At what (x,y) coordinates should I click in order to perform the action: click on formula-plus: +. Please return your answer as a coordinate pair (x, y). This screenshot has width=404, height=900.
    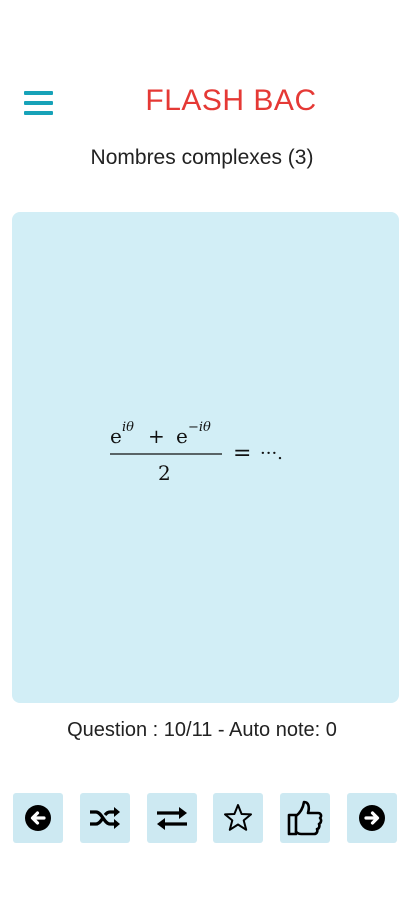
    Looking at the image, I should click on (156, 436).